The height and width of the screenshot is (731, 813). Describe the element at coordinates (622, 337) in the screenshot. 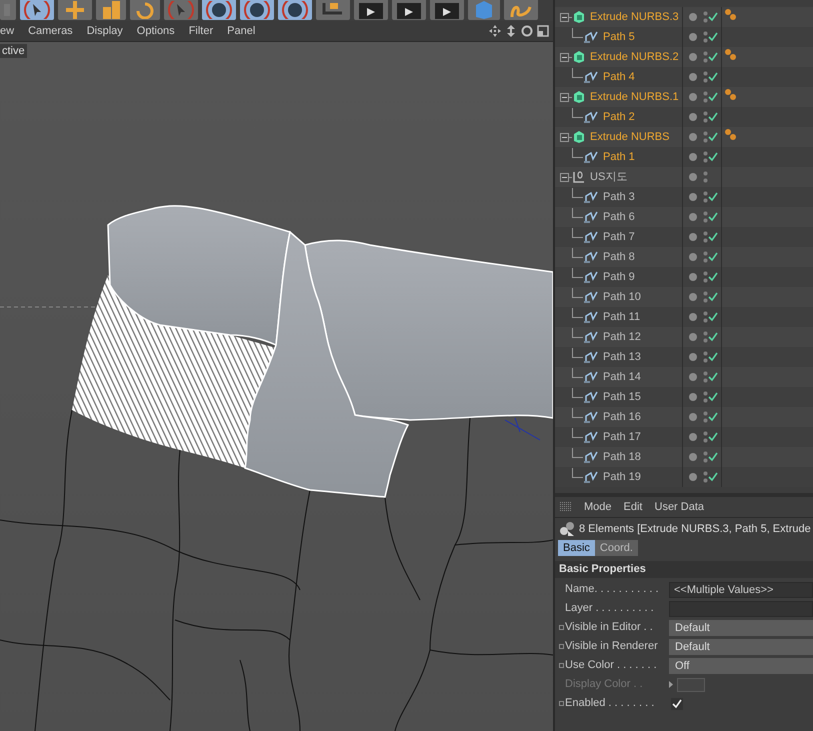

I see `object-name: Path 12` at that location.